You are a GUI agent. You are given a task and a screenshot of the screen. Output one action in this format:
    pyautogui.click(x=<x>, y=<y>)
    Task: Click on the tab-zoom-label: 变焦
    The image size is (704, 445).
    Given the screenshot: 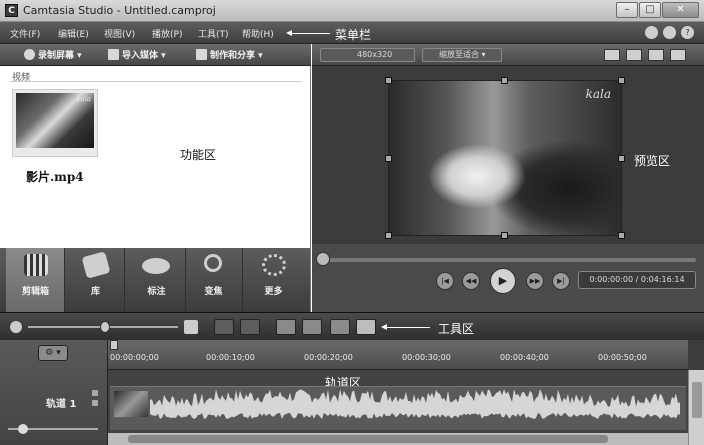 What is the action you would take?
    pyautogui.click(x=213, y=292)
    